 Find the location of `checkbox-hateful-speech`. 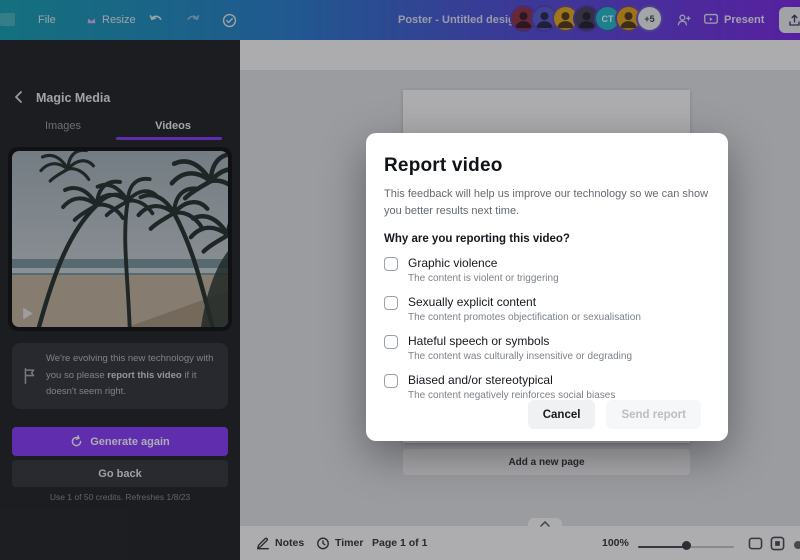

checkbox-hateful-speech is located at coordinates (391, 342).